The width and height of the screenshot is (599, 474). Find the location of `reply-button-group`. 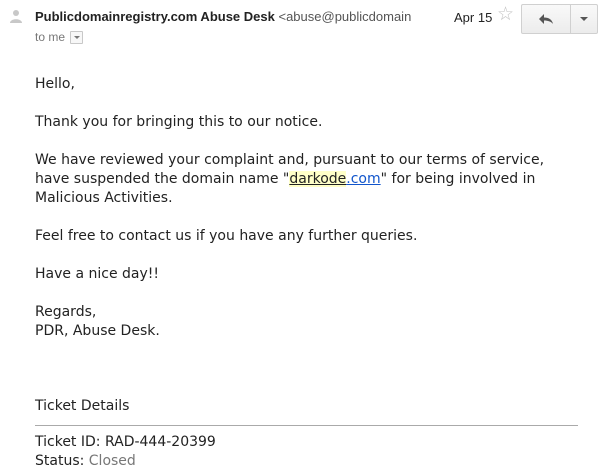

reply-button-group is located at coordinates (559, 19).